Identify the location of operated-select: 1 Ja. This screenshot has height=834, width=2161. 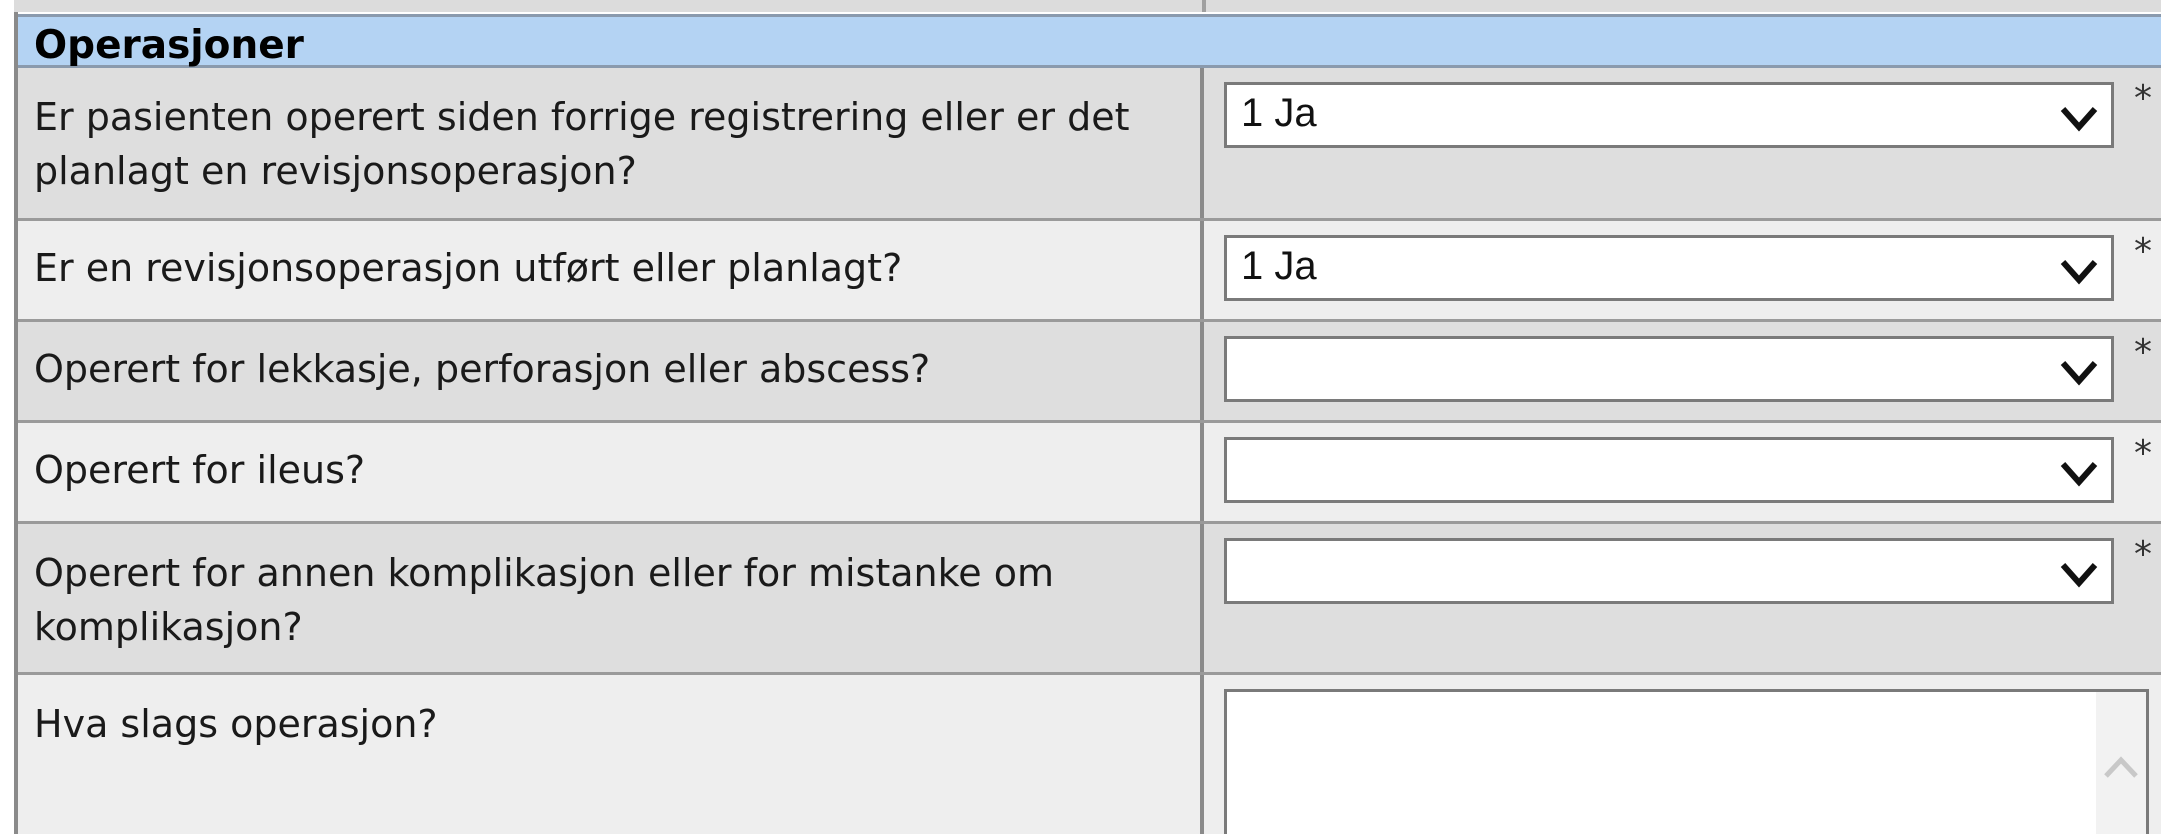
(1669, 115).